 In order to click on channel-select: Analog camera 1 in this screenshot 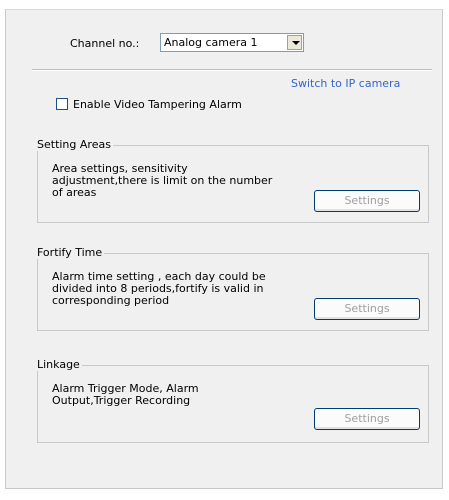, I will do `click(232, 42)`.